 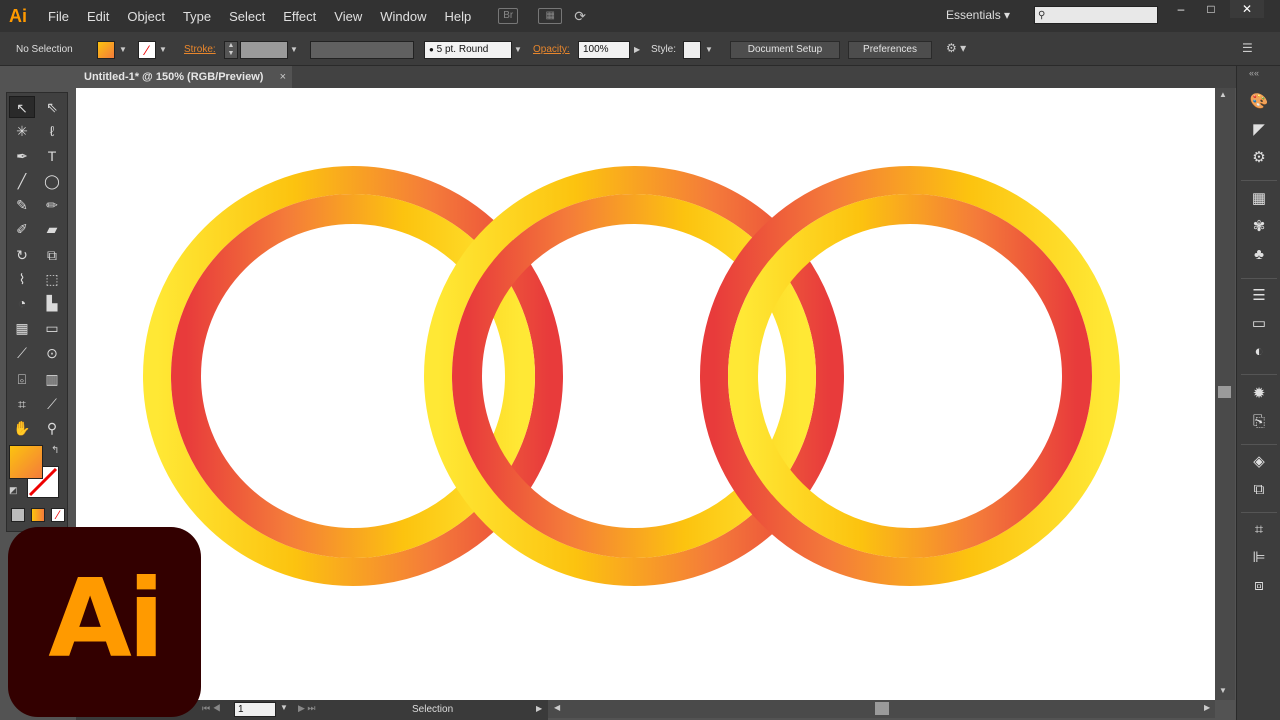 I want to click on gradient-tool: ▭, so click(x=52, y=328).